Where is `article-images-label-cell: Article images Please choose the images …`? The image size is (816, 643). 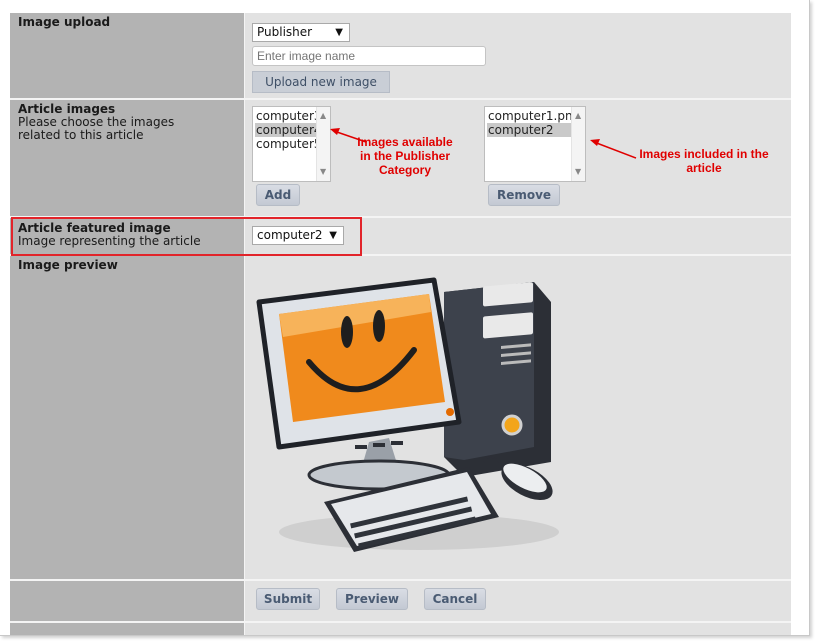 article-images-label-cell: Article images Please choose the images … is located at coordinates (127, 158).